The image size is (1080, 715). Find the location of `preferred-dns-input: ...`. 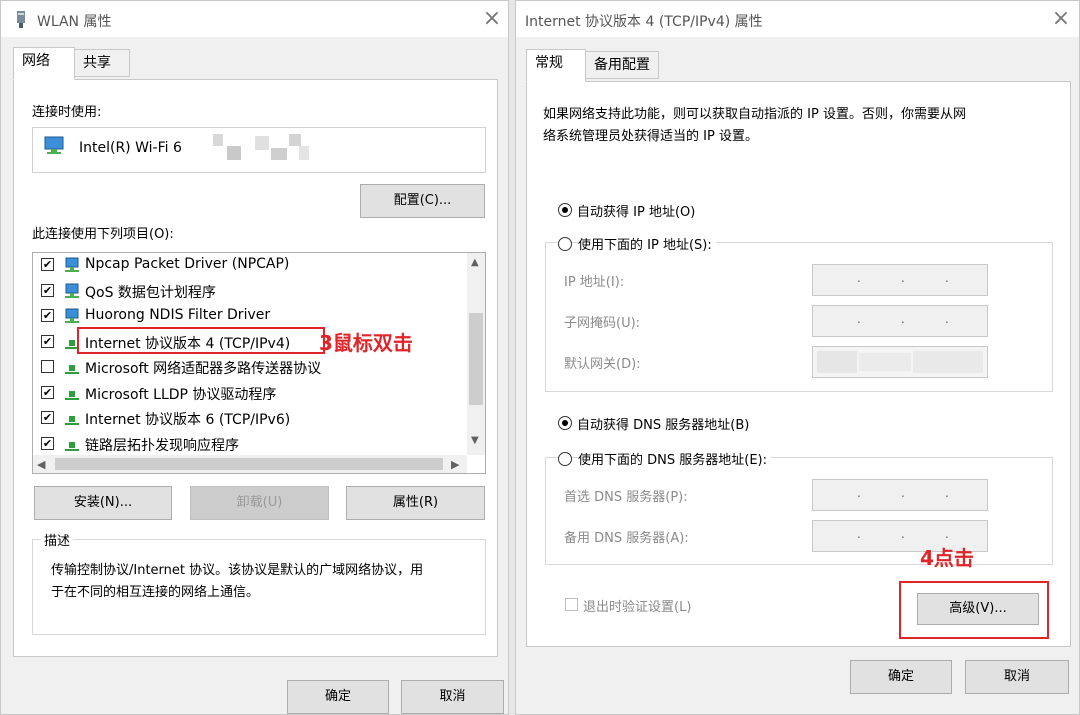

preferred-dns-input: ... is located at coordinates (900, 495).